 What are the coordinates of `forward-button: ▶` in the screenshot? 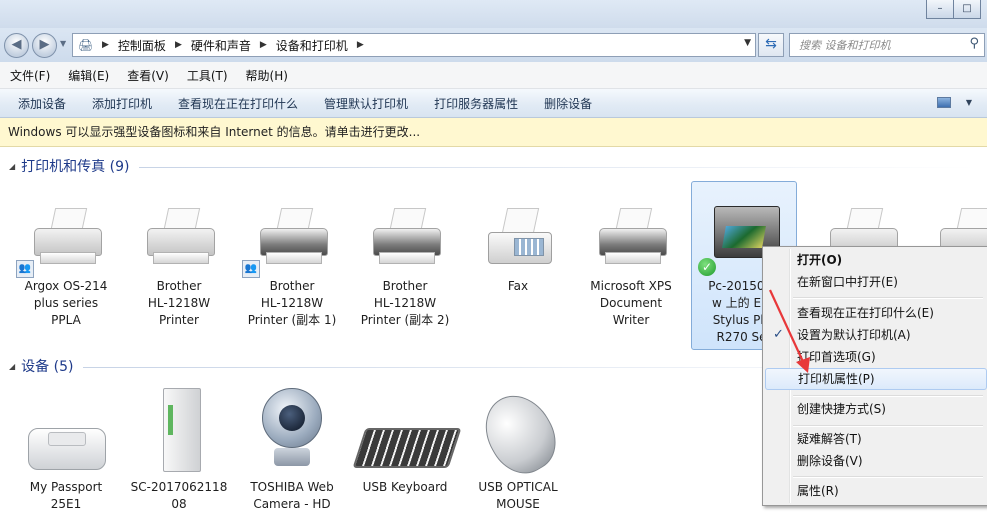 It's located at (44, 45).